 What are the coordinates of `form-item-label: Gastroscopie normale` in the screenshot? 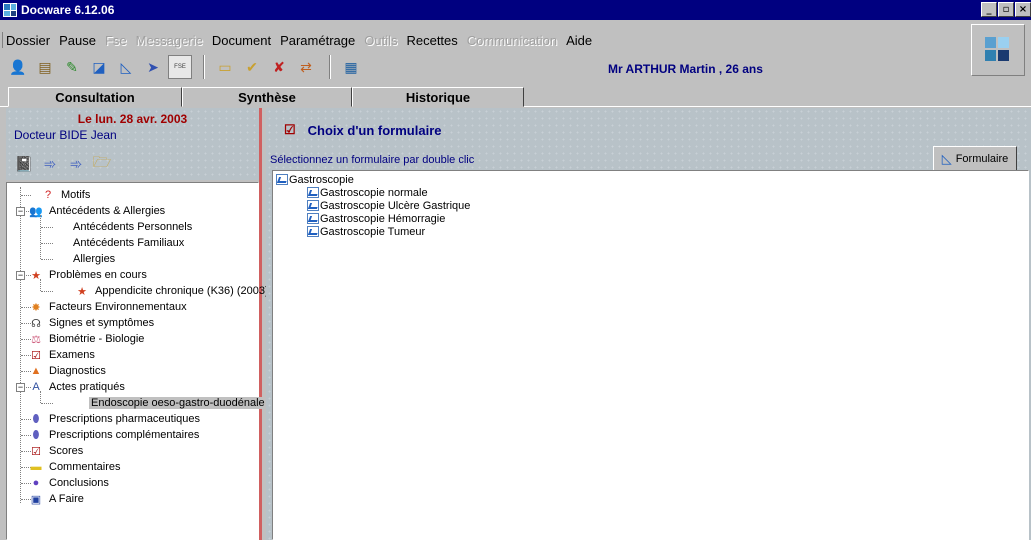 It's located at (374, 192).